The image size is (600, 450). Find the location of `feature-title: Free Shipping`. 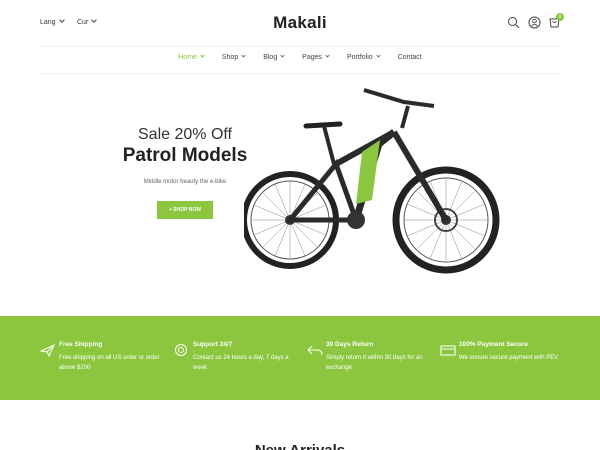

feature-title: Free Shipping is located at coordinates (81, 344).